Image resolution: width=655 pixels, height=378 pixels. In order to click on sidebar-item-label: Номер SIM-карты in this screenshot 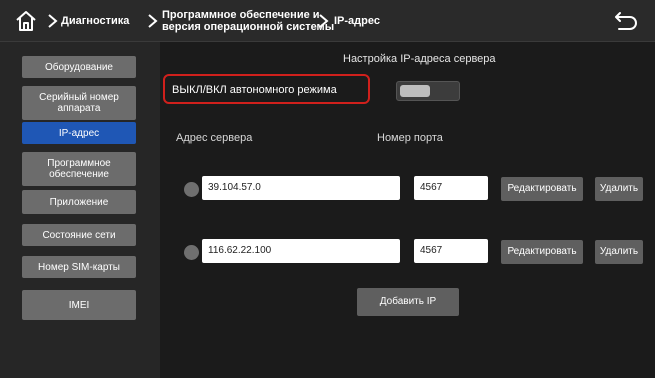, I will do `click(79, 267)`.